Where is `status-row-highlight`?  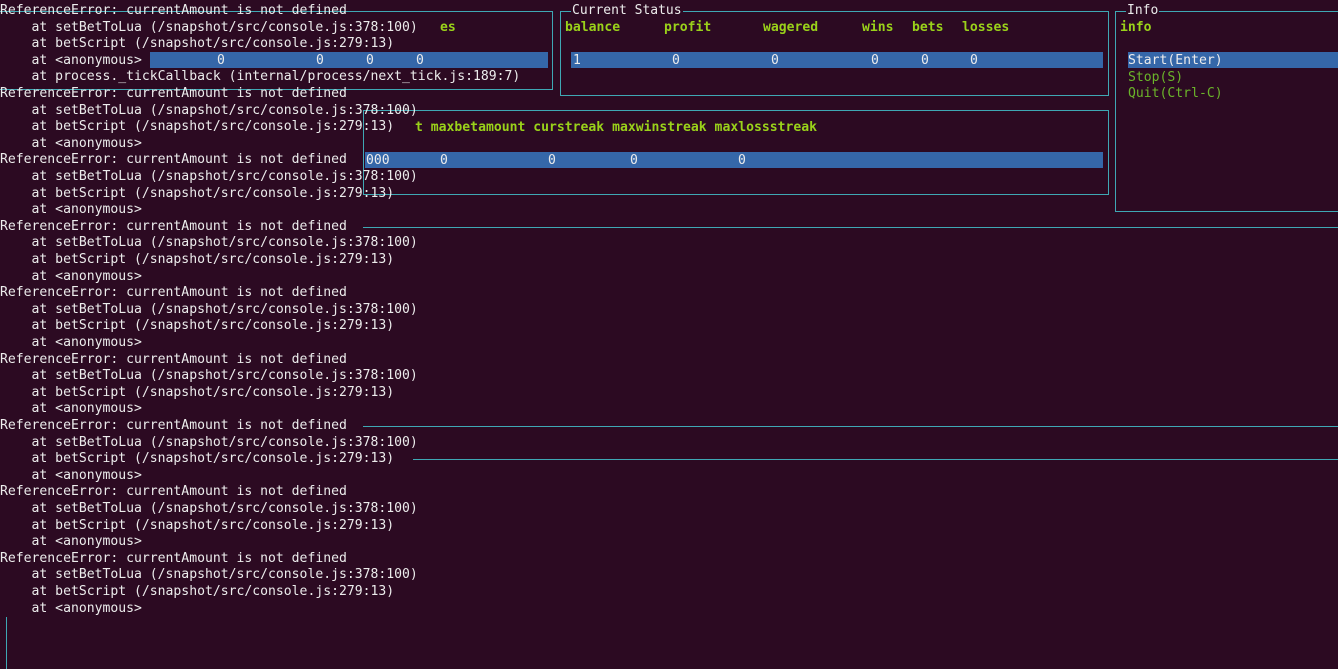
status-row-highlight is located at coordinates (837, 60).